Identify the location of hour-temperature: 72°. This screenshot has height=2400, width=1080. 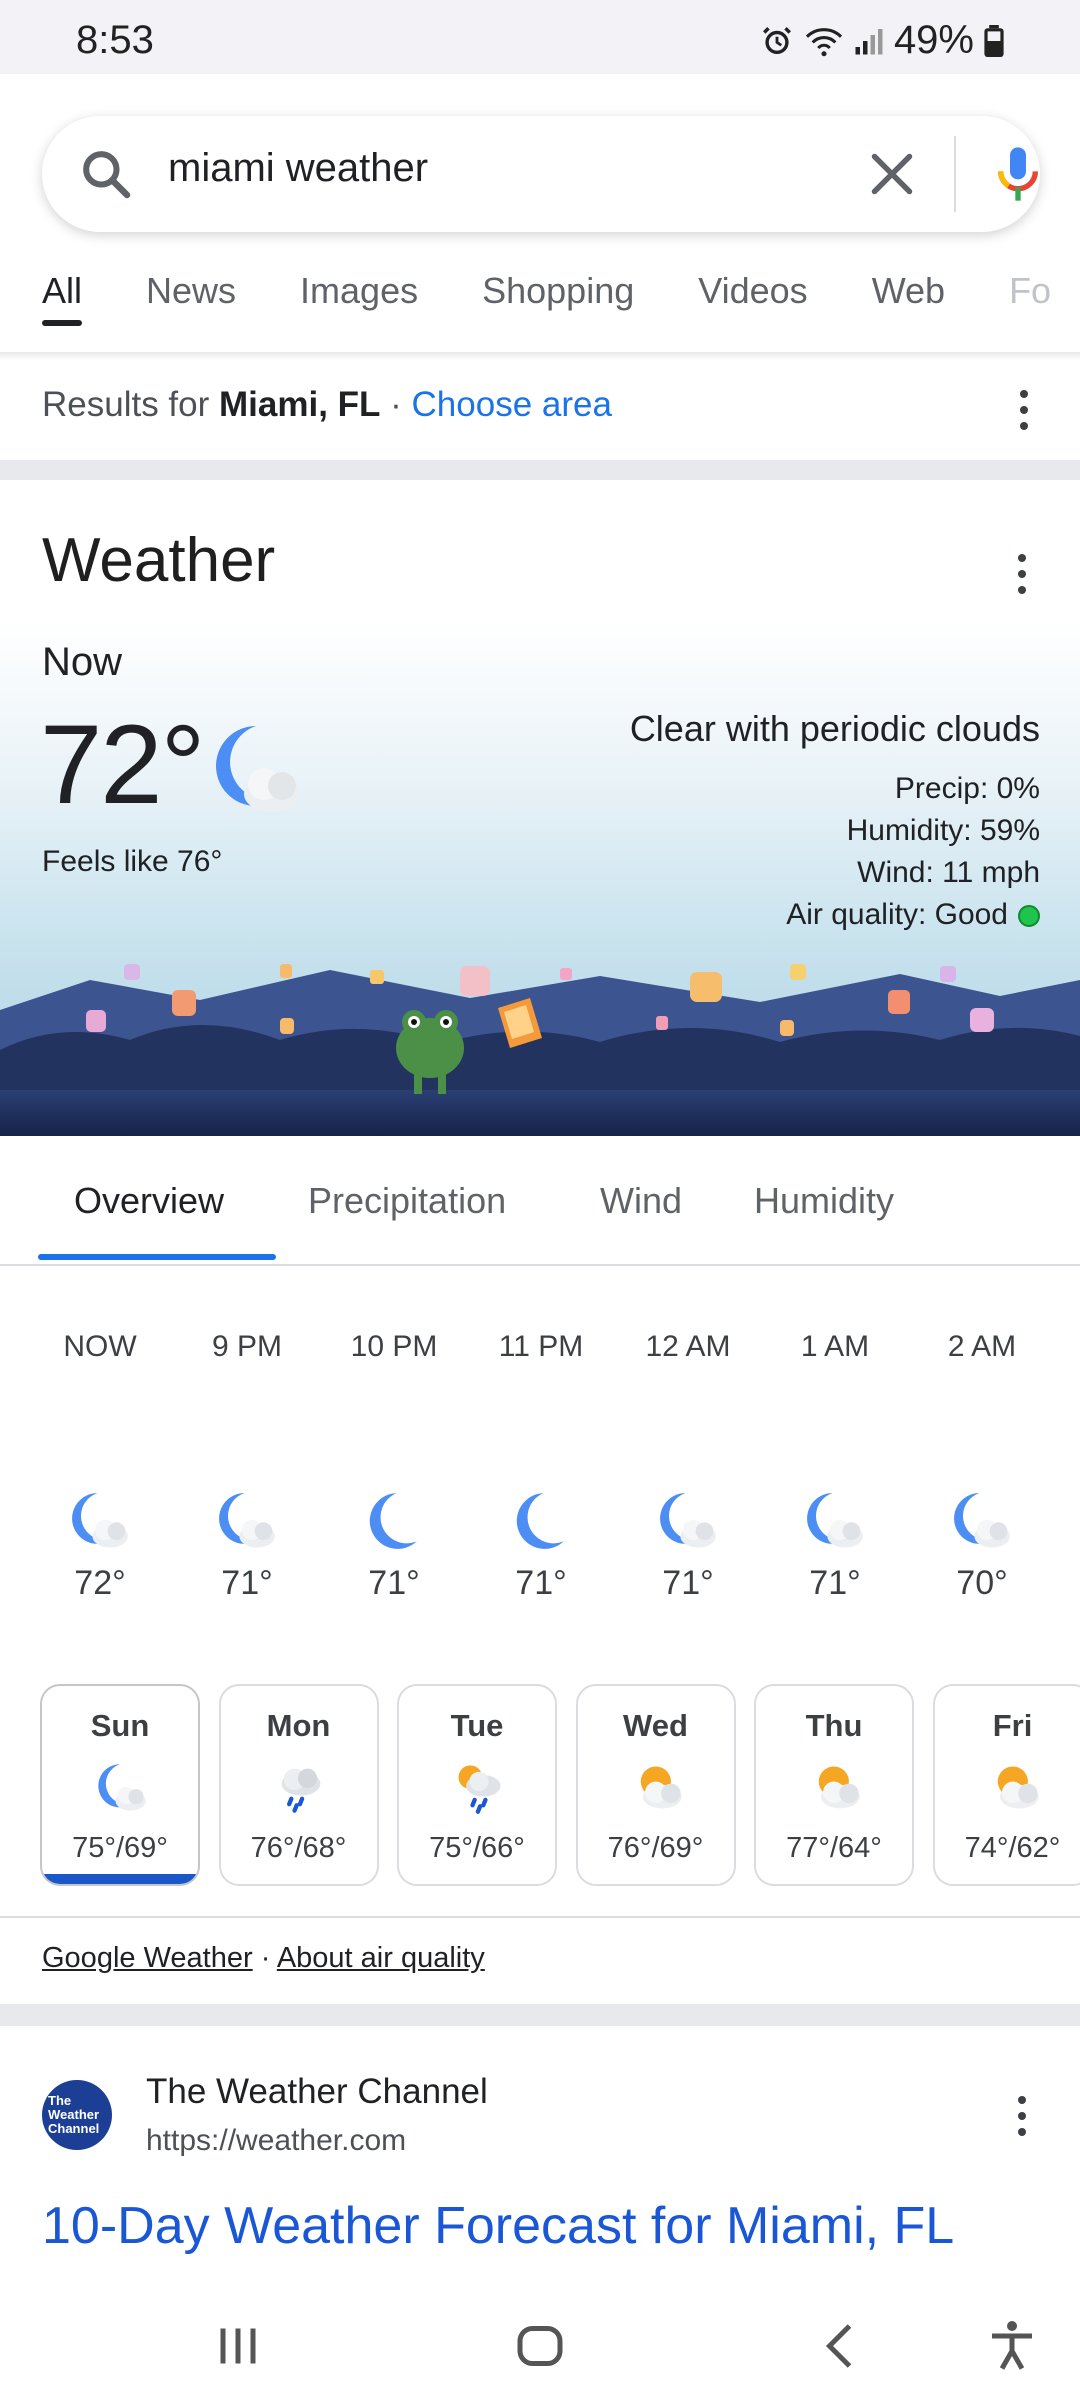
(100, 1583).